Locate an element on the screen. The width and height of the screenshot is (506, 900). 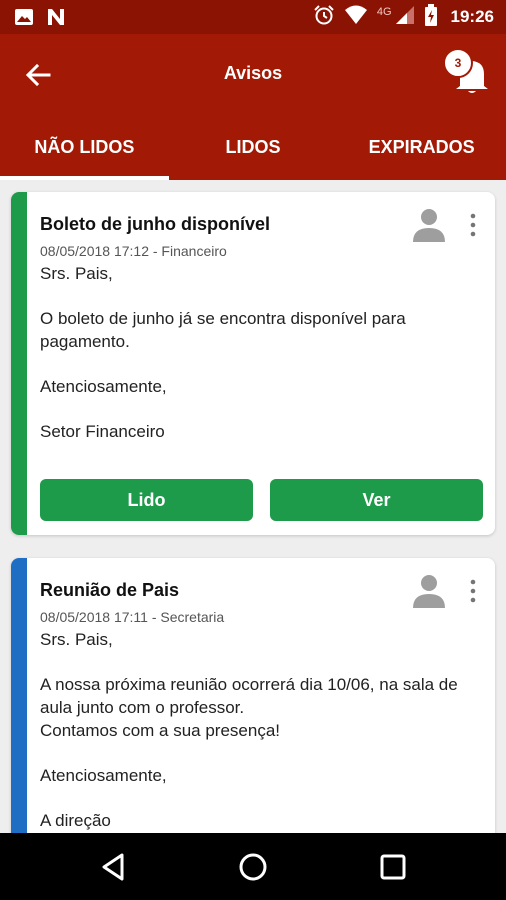
n-icon is located at coordinates (56, 19).